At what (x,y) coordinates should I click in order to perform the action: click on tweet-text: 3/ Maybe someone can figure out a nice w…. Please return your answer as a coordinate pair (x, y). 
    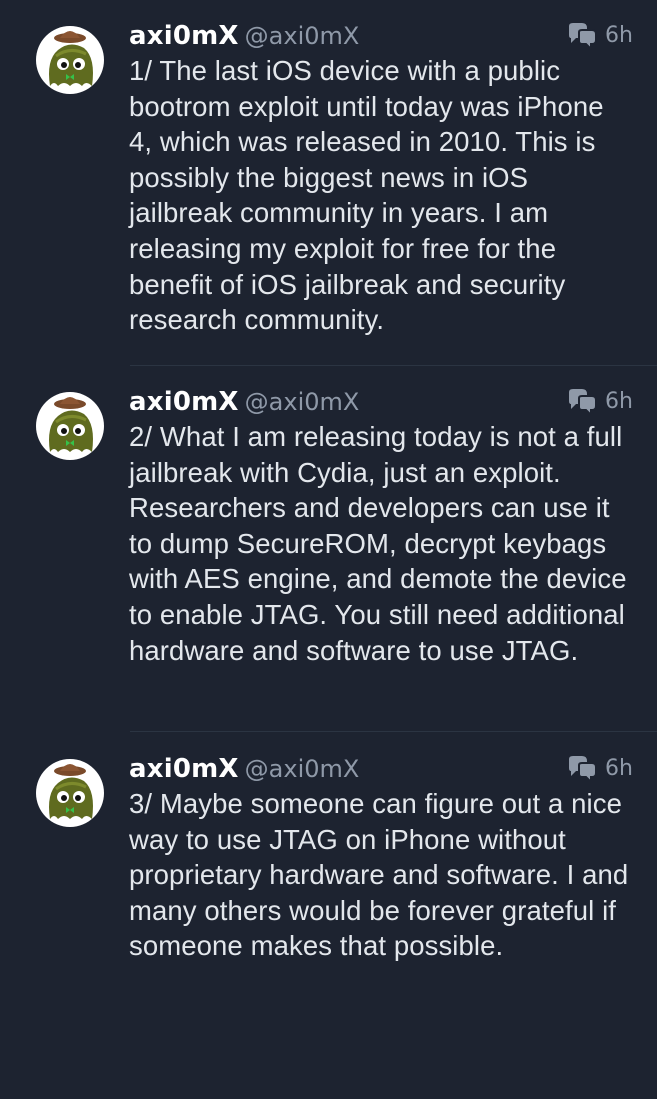
    Looking at the image, I should click on (379, 875).